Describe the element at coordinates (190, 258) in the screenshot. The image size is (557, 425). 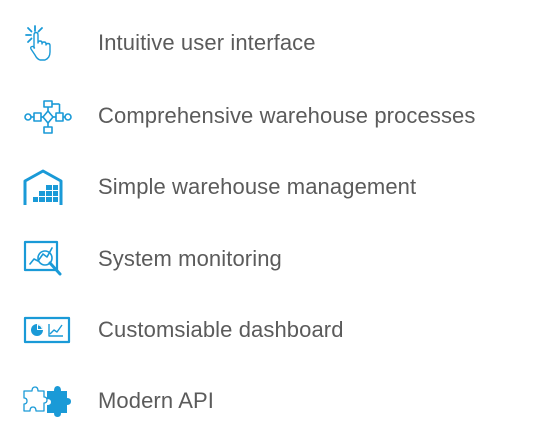
I see `feature-label: System monitoring` at that location.